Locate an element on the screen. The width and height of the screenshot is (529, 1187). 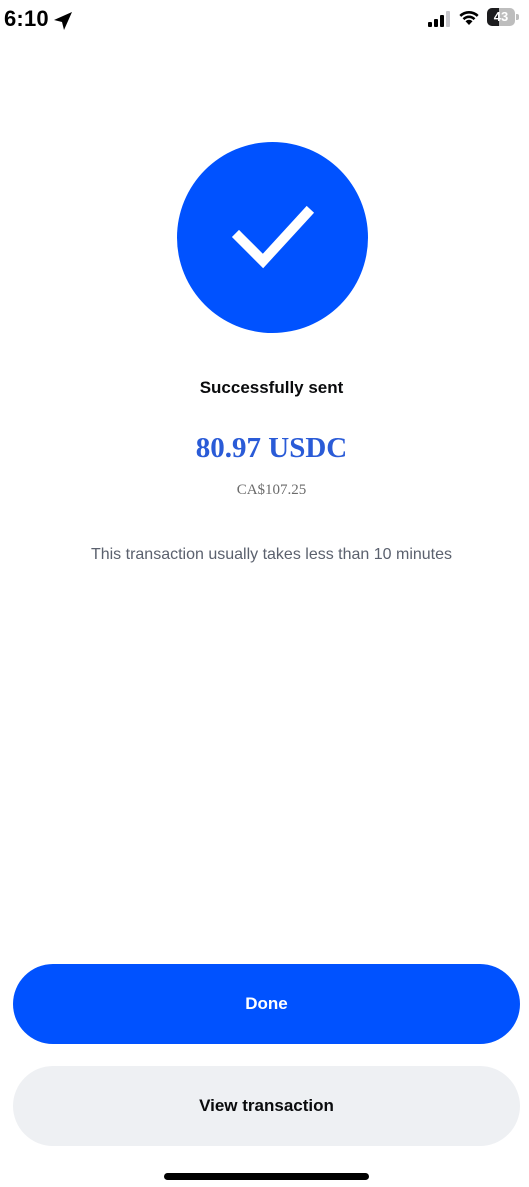
battery-percent: 43 is located at coordinates (501, 16).